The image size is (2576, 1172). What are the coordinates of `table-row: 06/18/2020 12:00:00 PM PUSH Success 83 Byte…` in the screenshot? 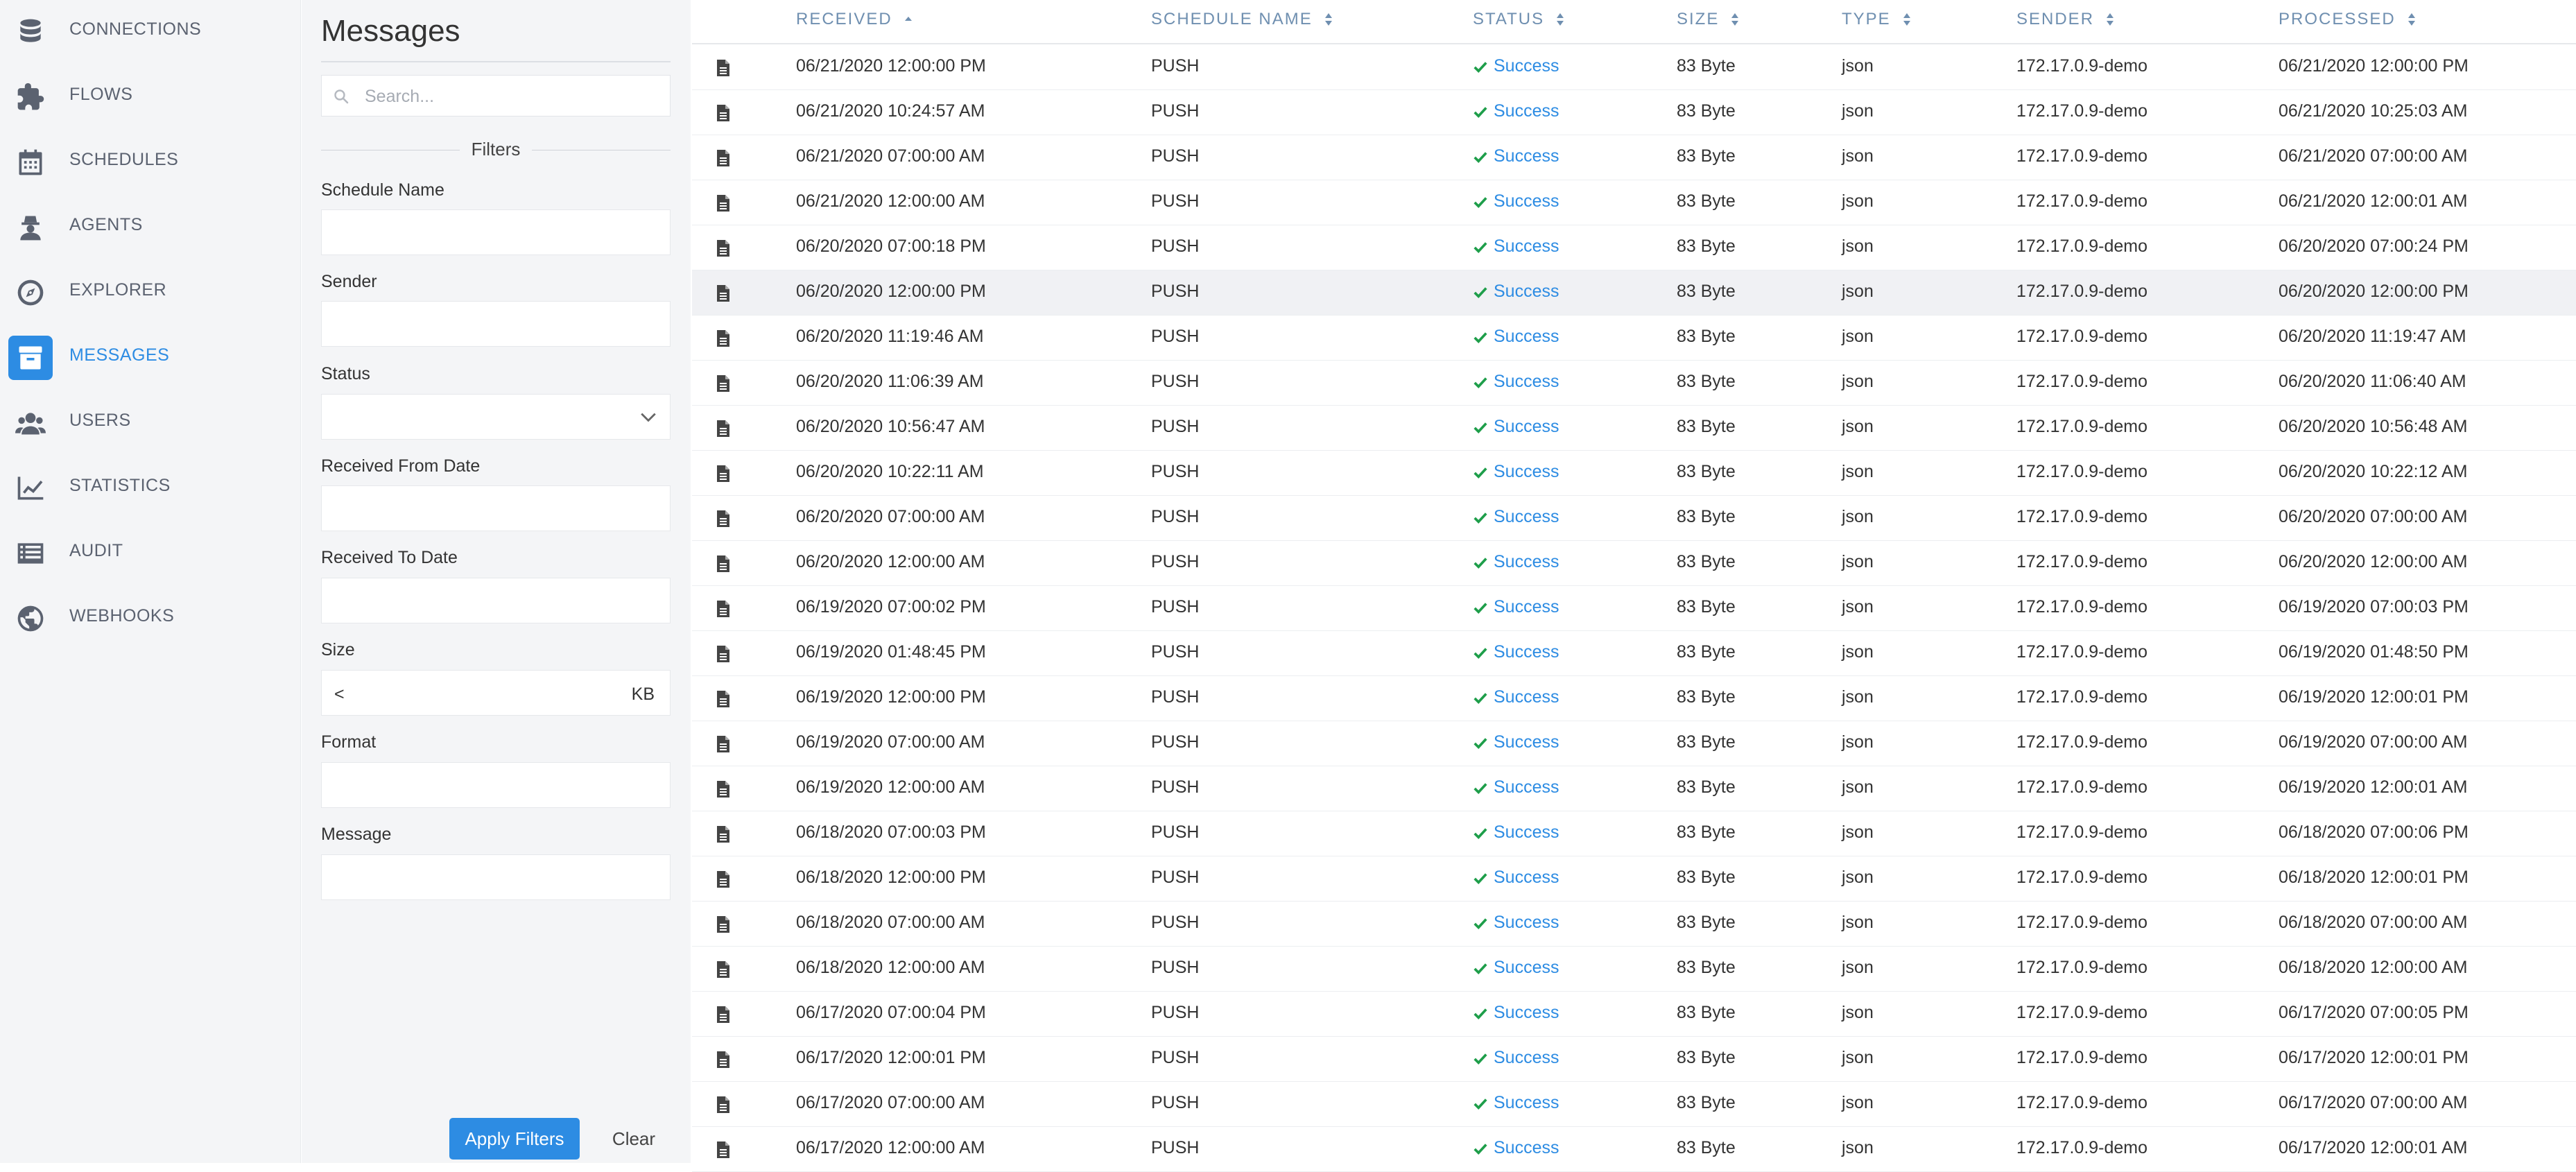 It's located at (1634, 879).